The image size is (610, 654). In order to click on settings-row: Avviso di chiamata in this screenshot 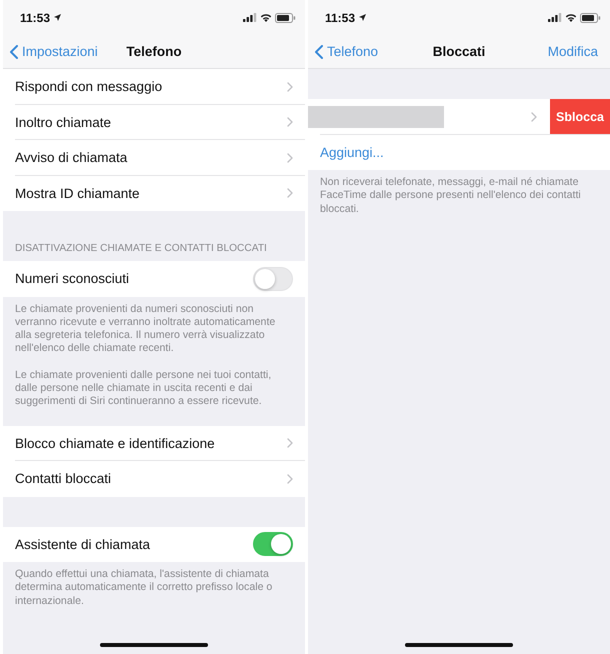, I will do `click(154, 158)`.